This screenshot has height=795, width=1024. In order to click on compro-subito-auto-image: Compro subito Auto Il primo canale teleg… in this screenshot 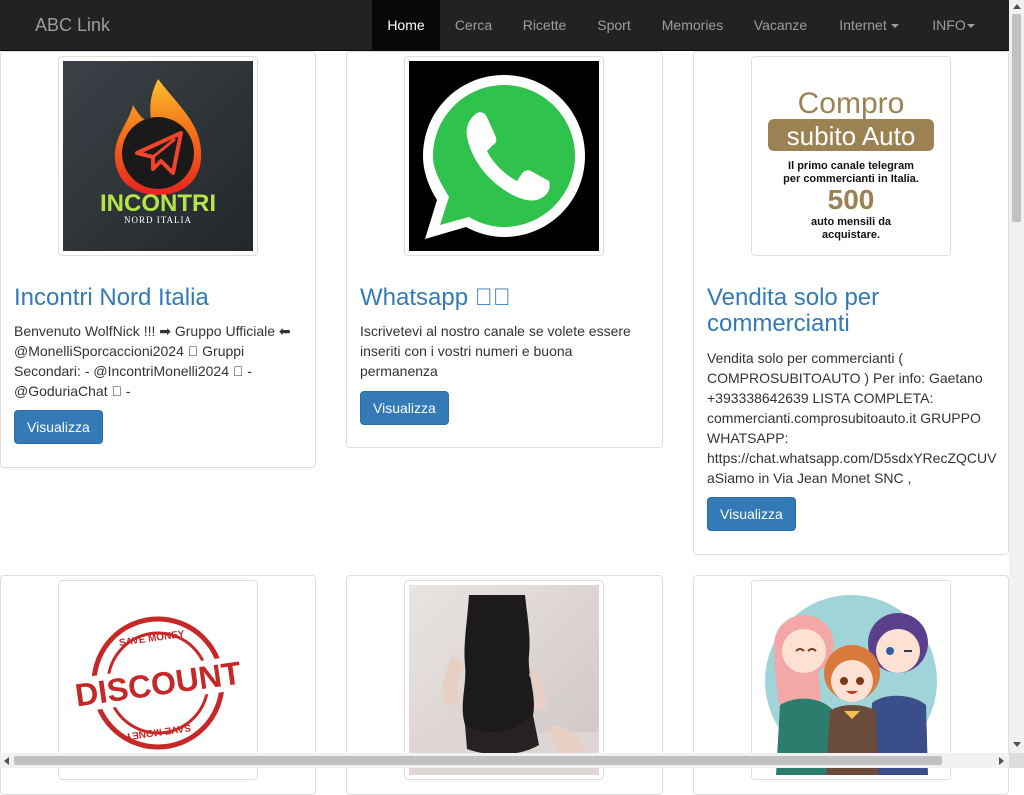, I will do `click(851, 156)`.